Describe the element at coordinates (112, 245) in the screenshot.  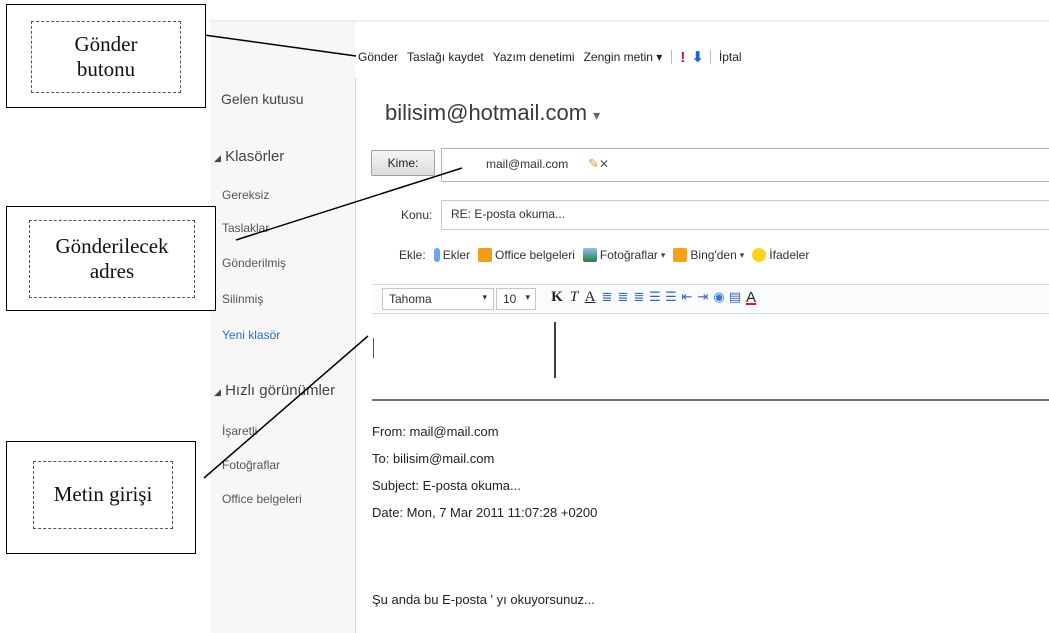
I see `annotation-address-line1: Gönderilecek` at that location.